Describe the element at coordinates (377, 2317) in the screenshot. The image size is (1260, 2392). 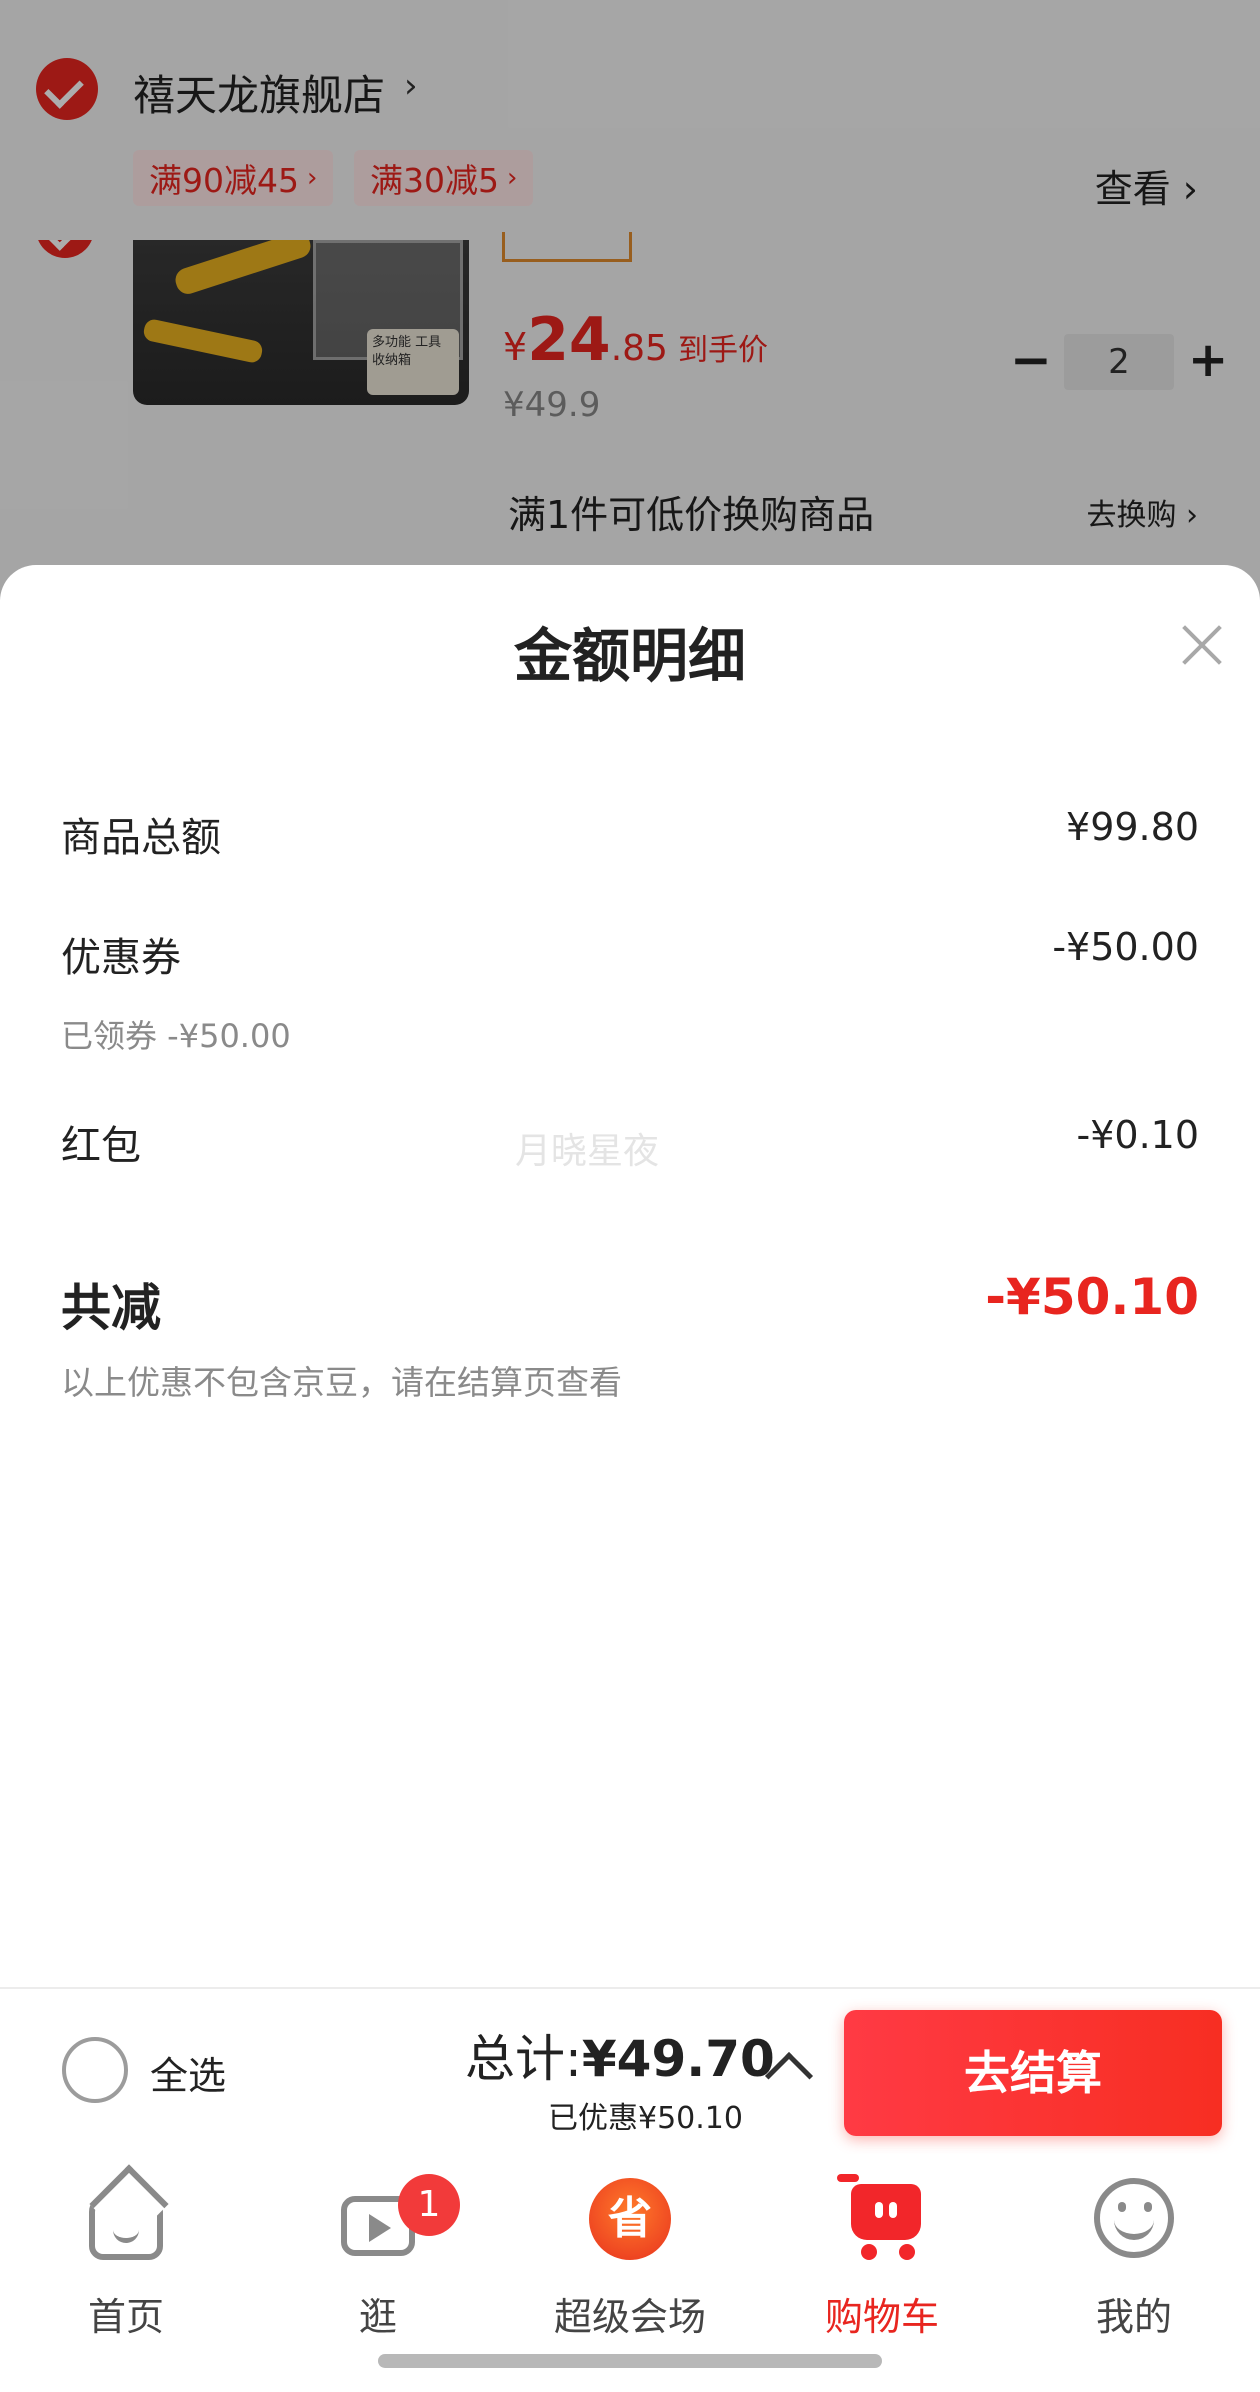
I see `tab-label: 逛` at that location.